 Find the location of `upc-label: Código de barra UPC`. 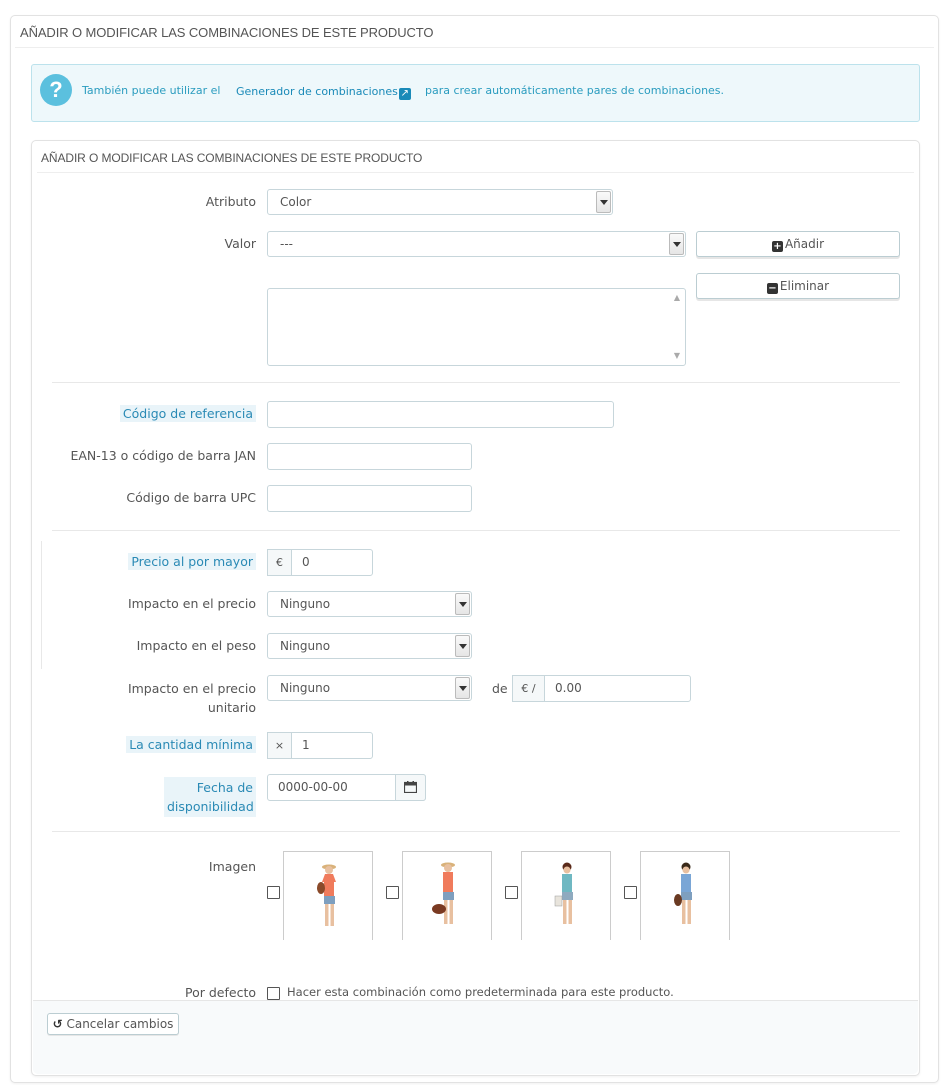

upc-label: Código de barra UPC is located at coordinates (191, 497).